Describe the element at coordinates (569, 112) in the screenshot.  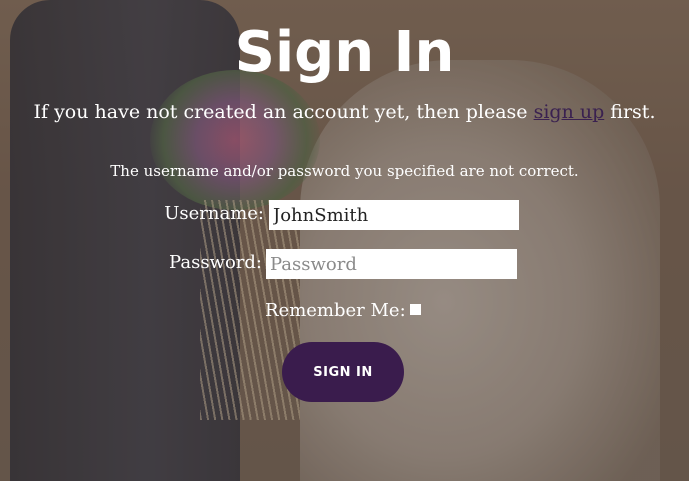
I see `signup-link: sign up` at that location.